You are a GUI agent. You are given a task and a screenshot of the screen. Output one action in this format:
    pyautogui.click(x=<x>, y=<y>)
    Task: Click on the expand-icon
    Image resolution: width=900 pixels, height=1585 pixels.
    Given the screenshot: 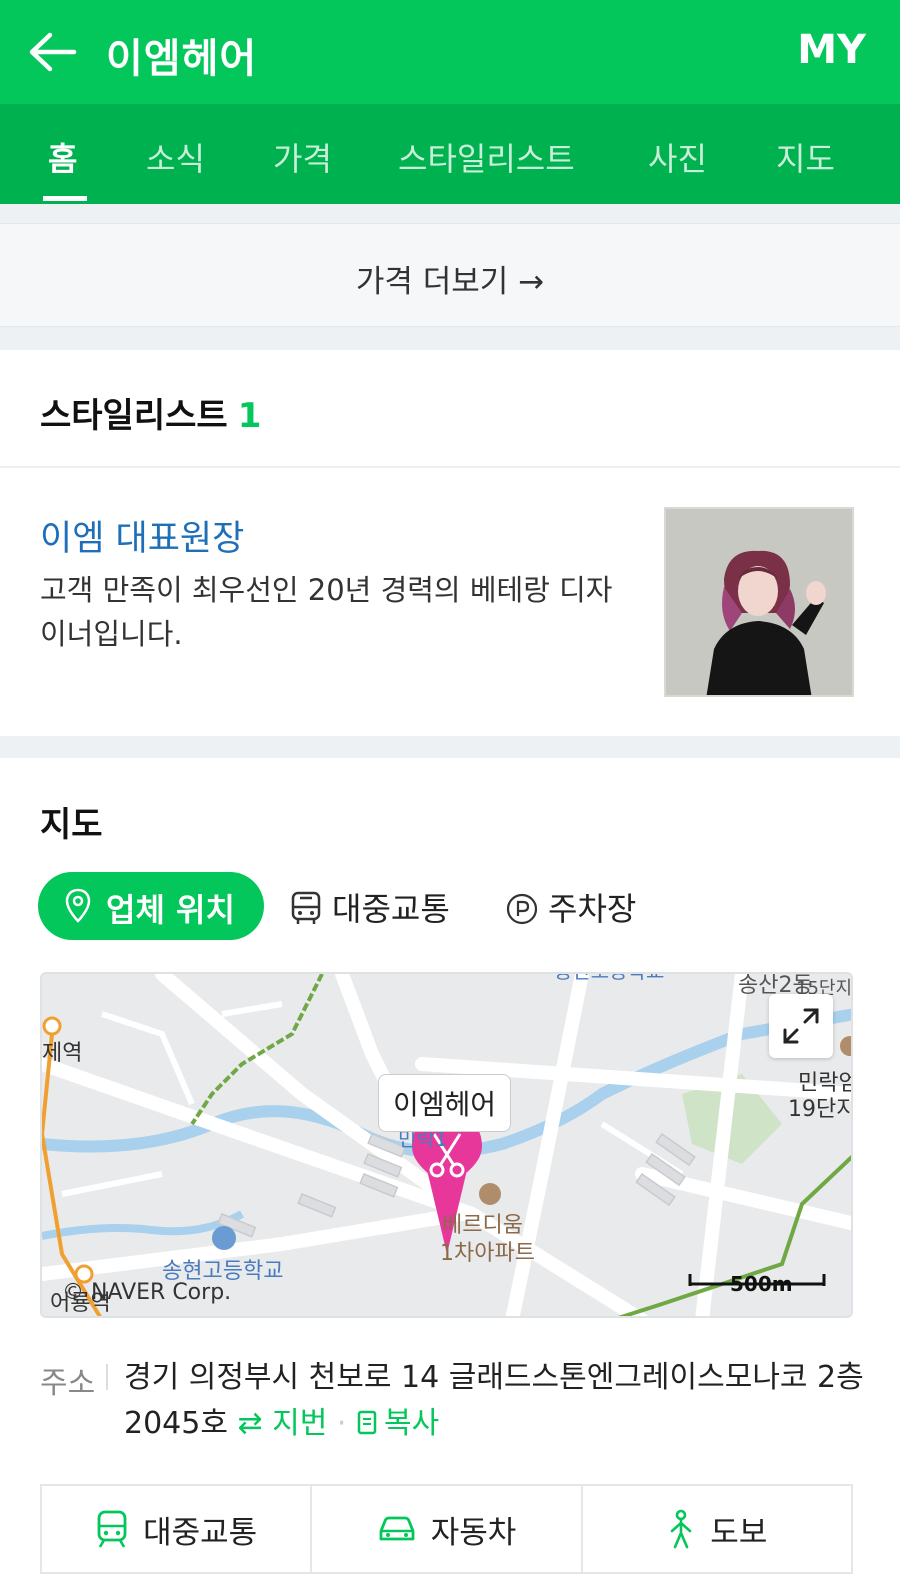 What is the action you would take?
    pyautogui.click(x=801, y=1026)
    